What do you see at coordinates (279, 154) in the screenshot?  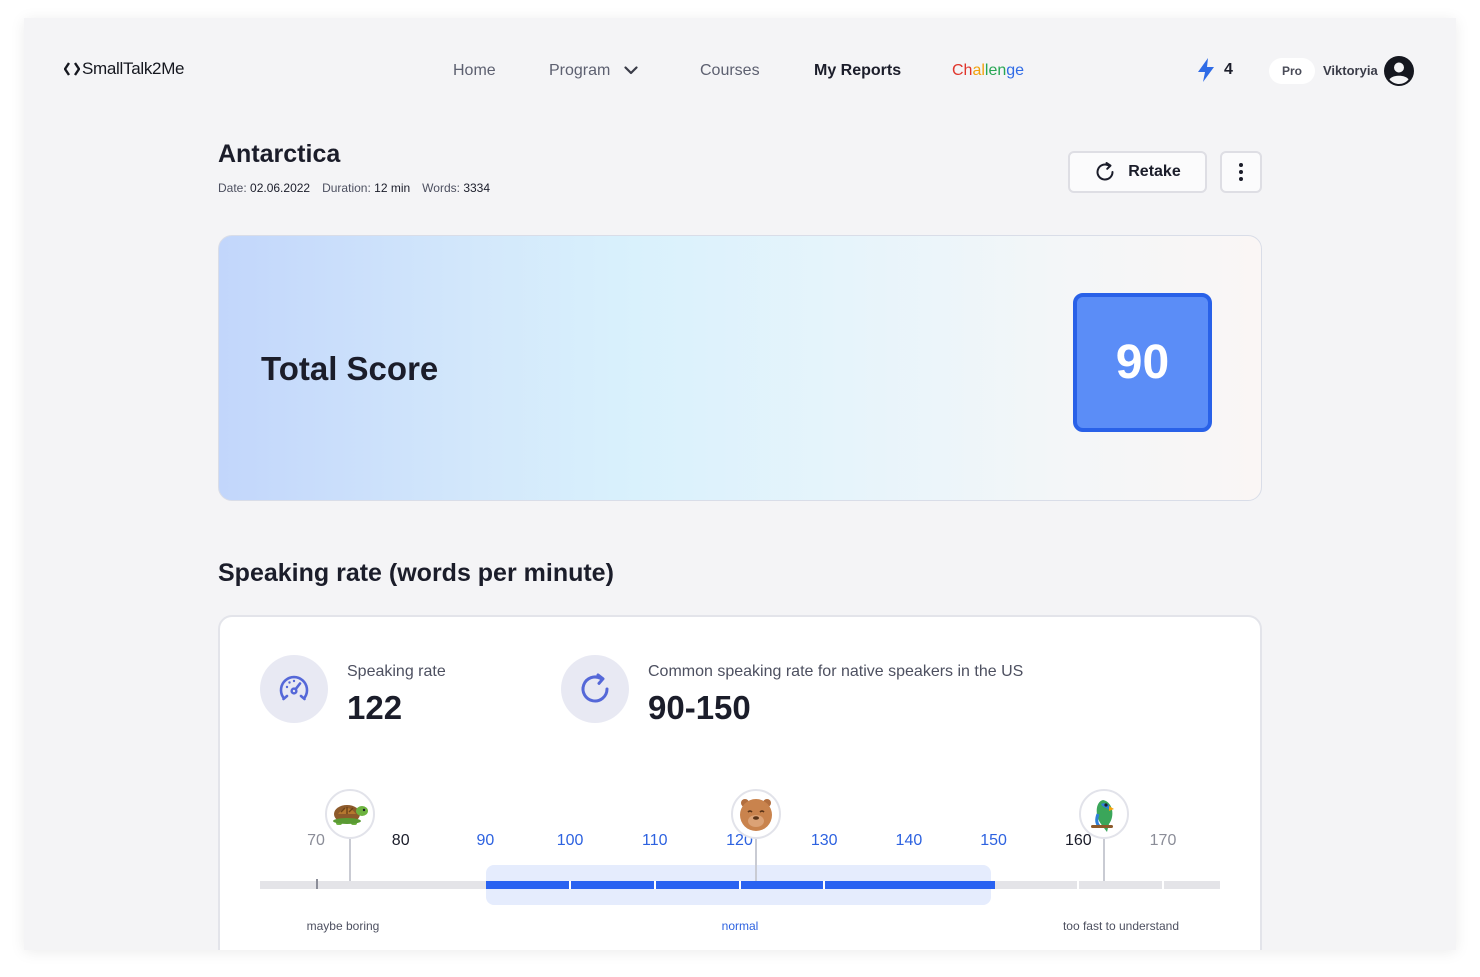 I see `report-title: Antarctica` at bounding box center [279, 154].